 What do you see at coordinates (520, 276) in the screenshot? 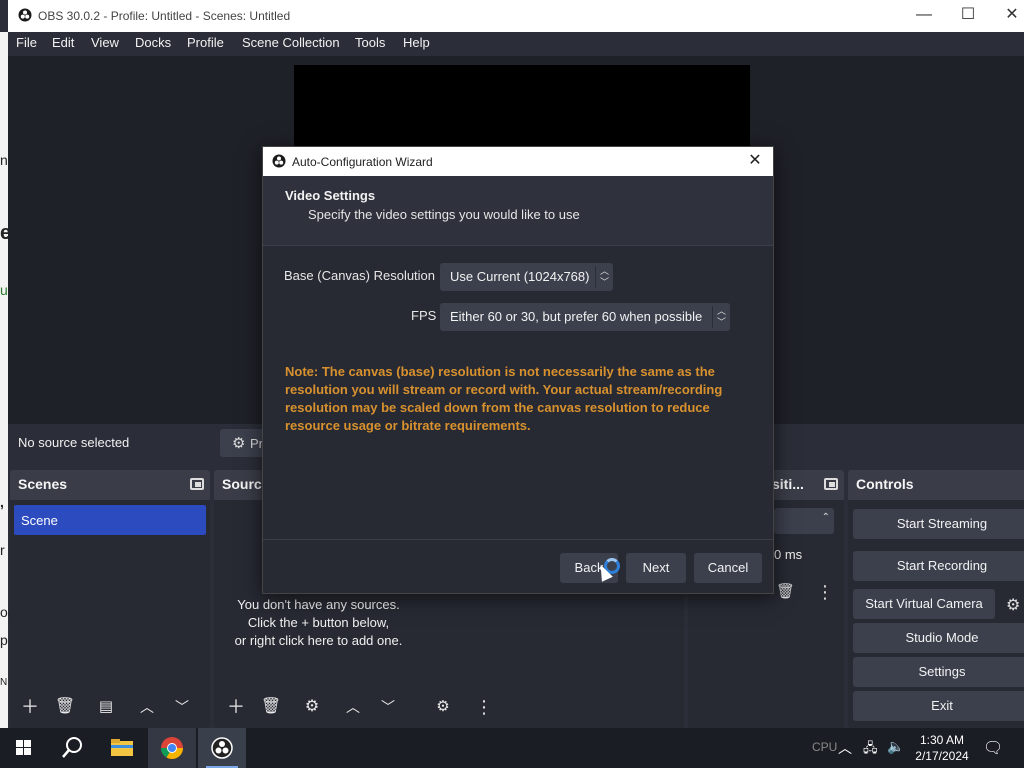
I see `resolution-value: Use Current (1024x768)` at bounding box center [520, 276].